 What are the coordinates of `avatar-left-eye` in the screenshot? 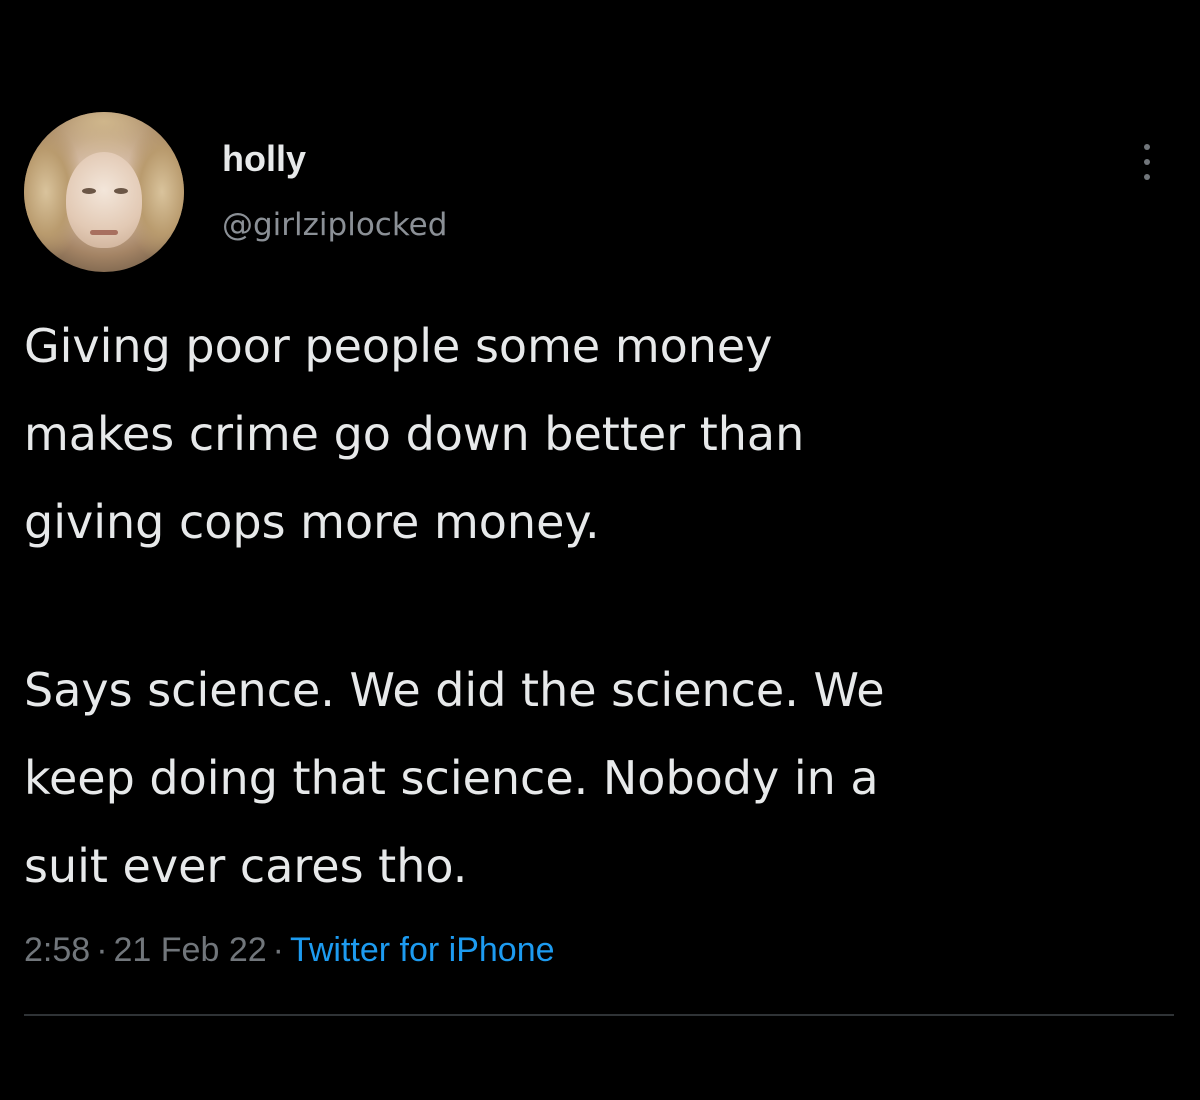 It's located at (89, 191).